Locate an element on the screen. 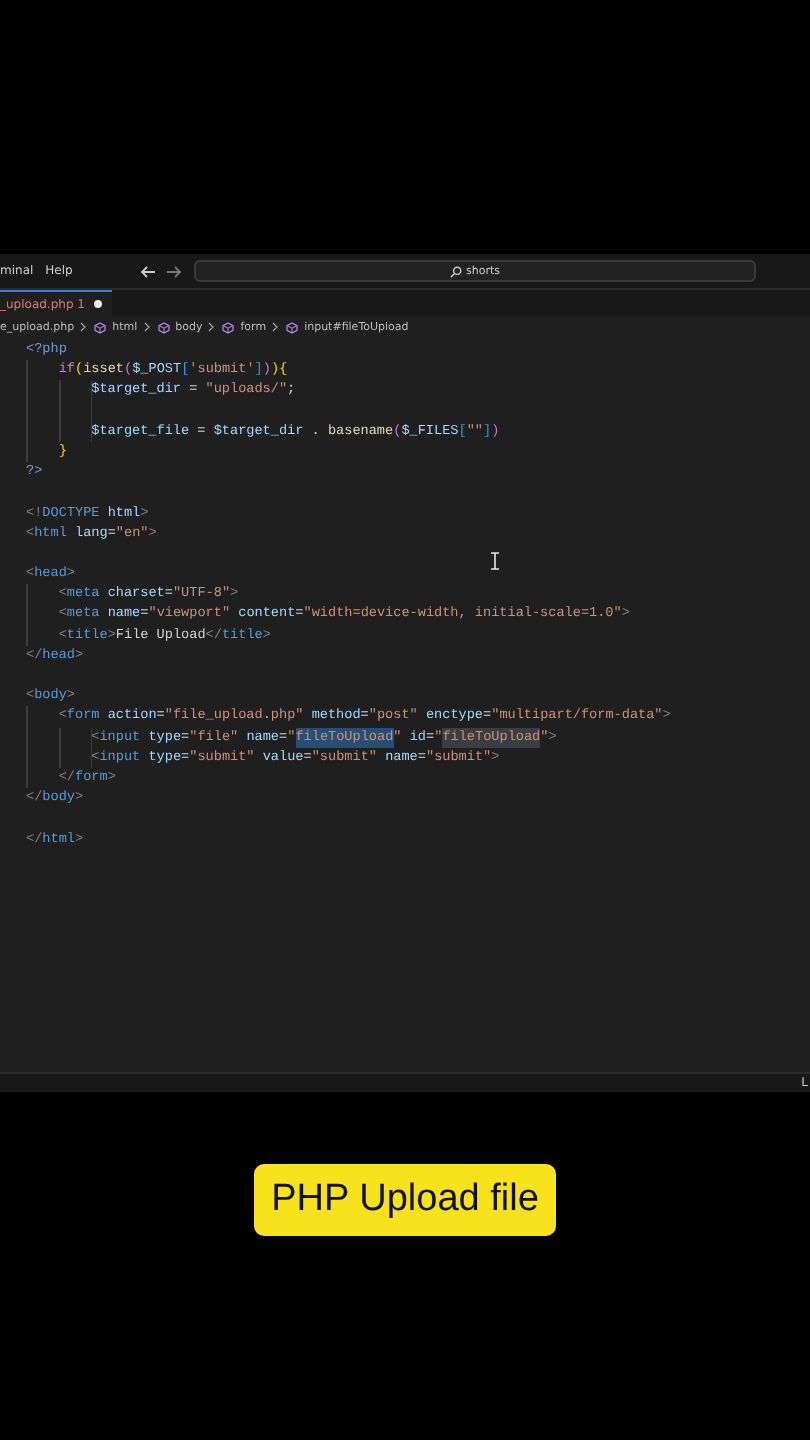 The height and width of the screenshot is (1440, 810). caption-label: PHP Upload file is located at coordinates (405, 1200).